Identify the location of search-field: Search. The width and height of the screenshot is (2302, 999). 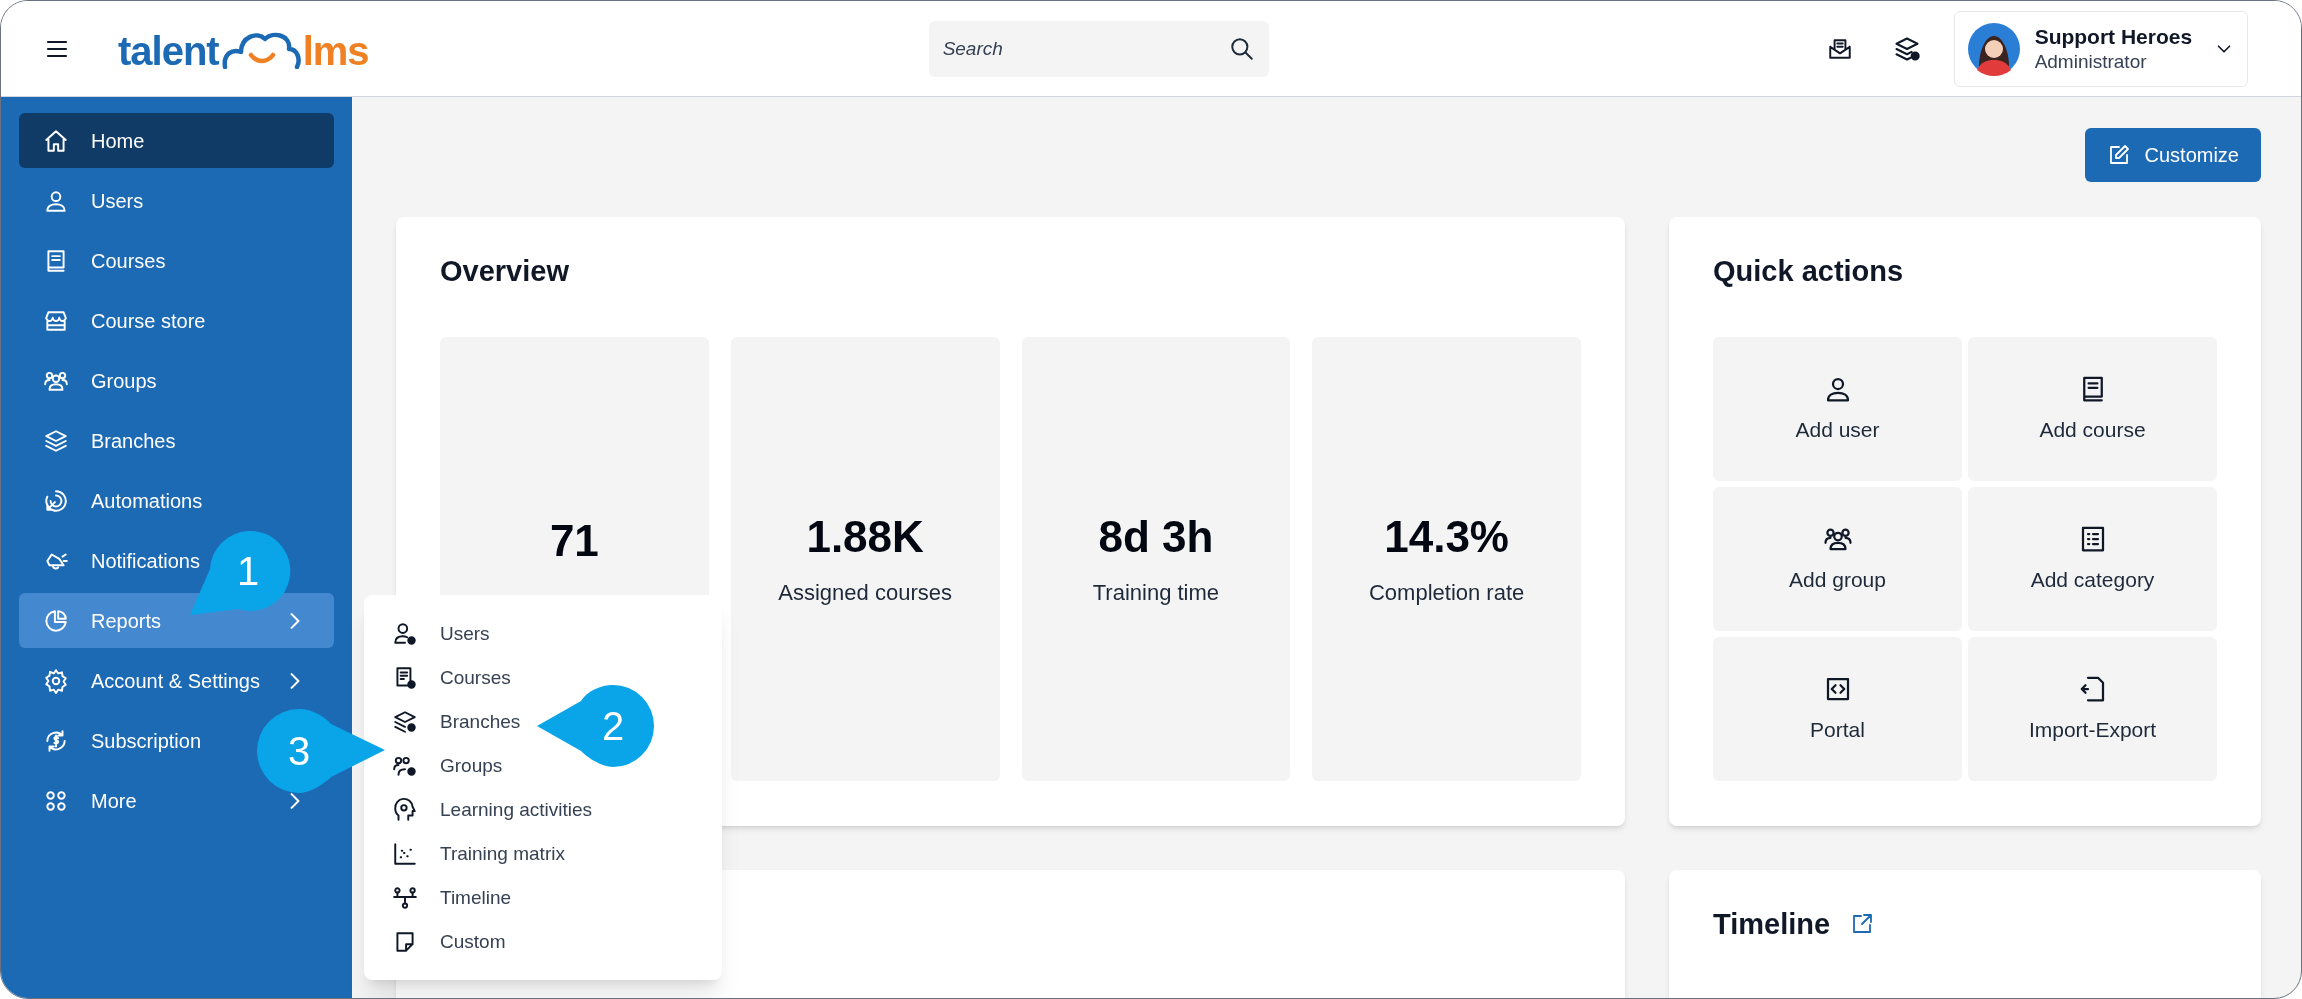
(1098, 48).